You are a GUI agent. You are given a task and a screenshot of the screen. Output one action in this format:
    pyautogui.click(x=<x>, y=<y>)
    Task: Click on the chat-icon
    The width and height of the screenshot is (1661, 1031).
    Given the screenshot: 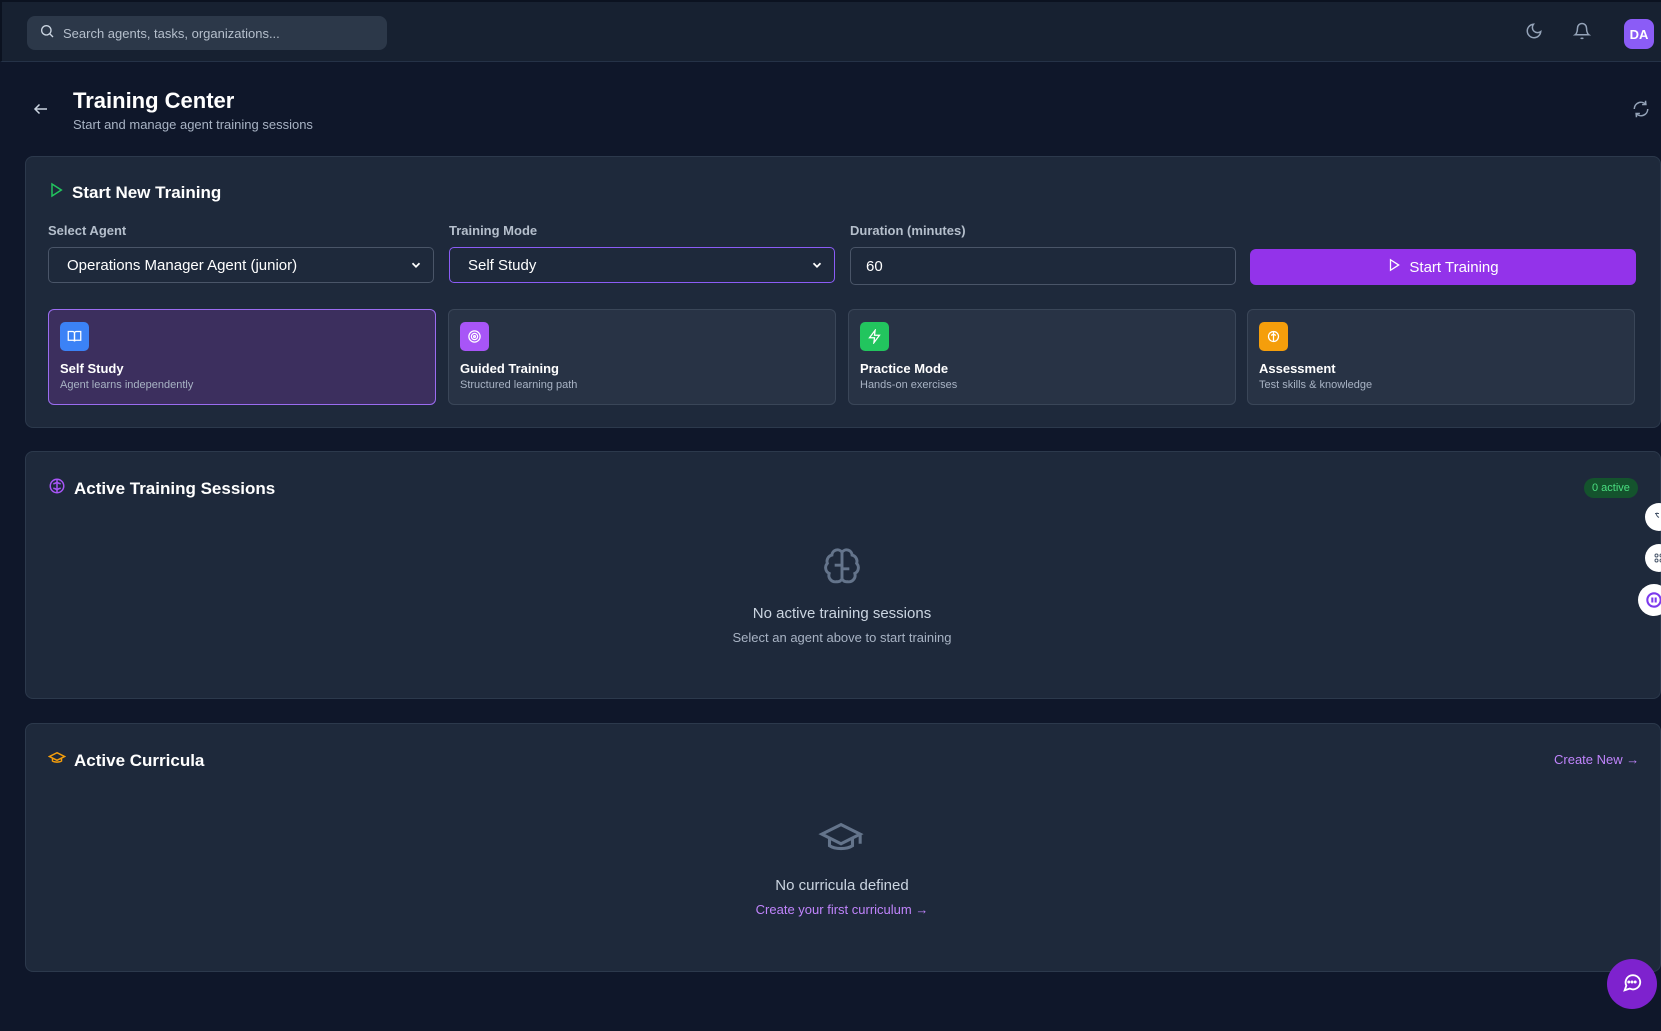 What is the action you would take?
    pyautogui.click(x=1632, y=984)
    